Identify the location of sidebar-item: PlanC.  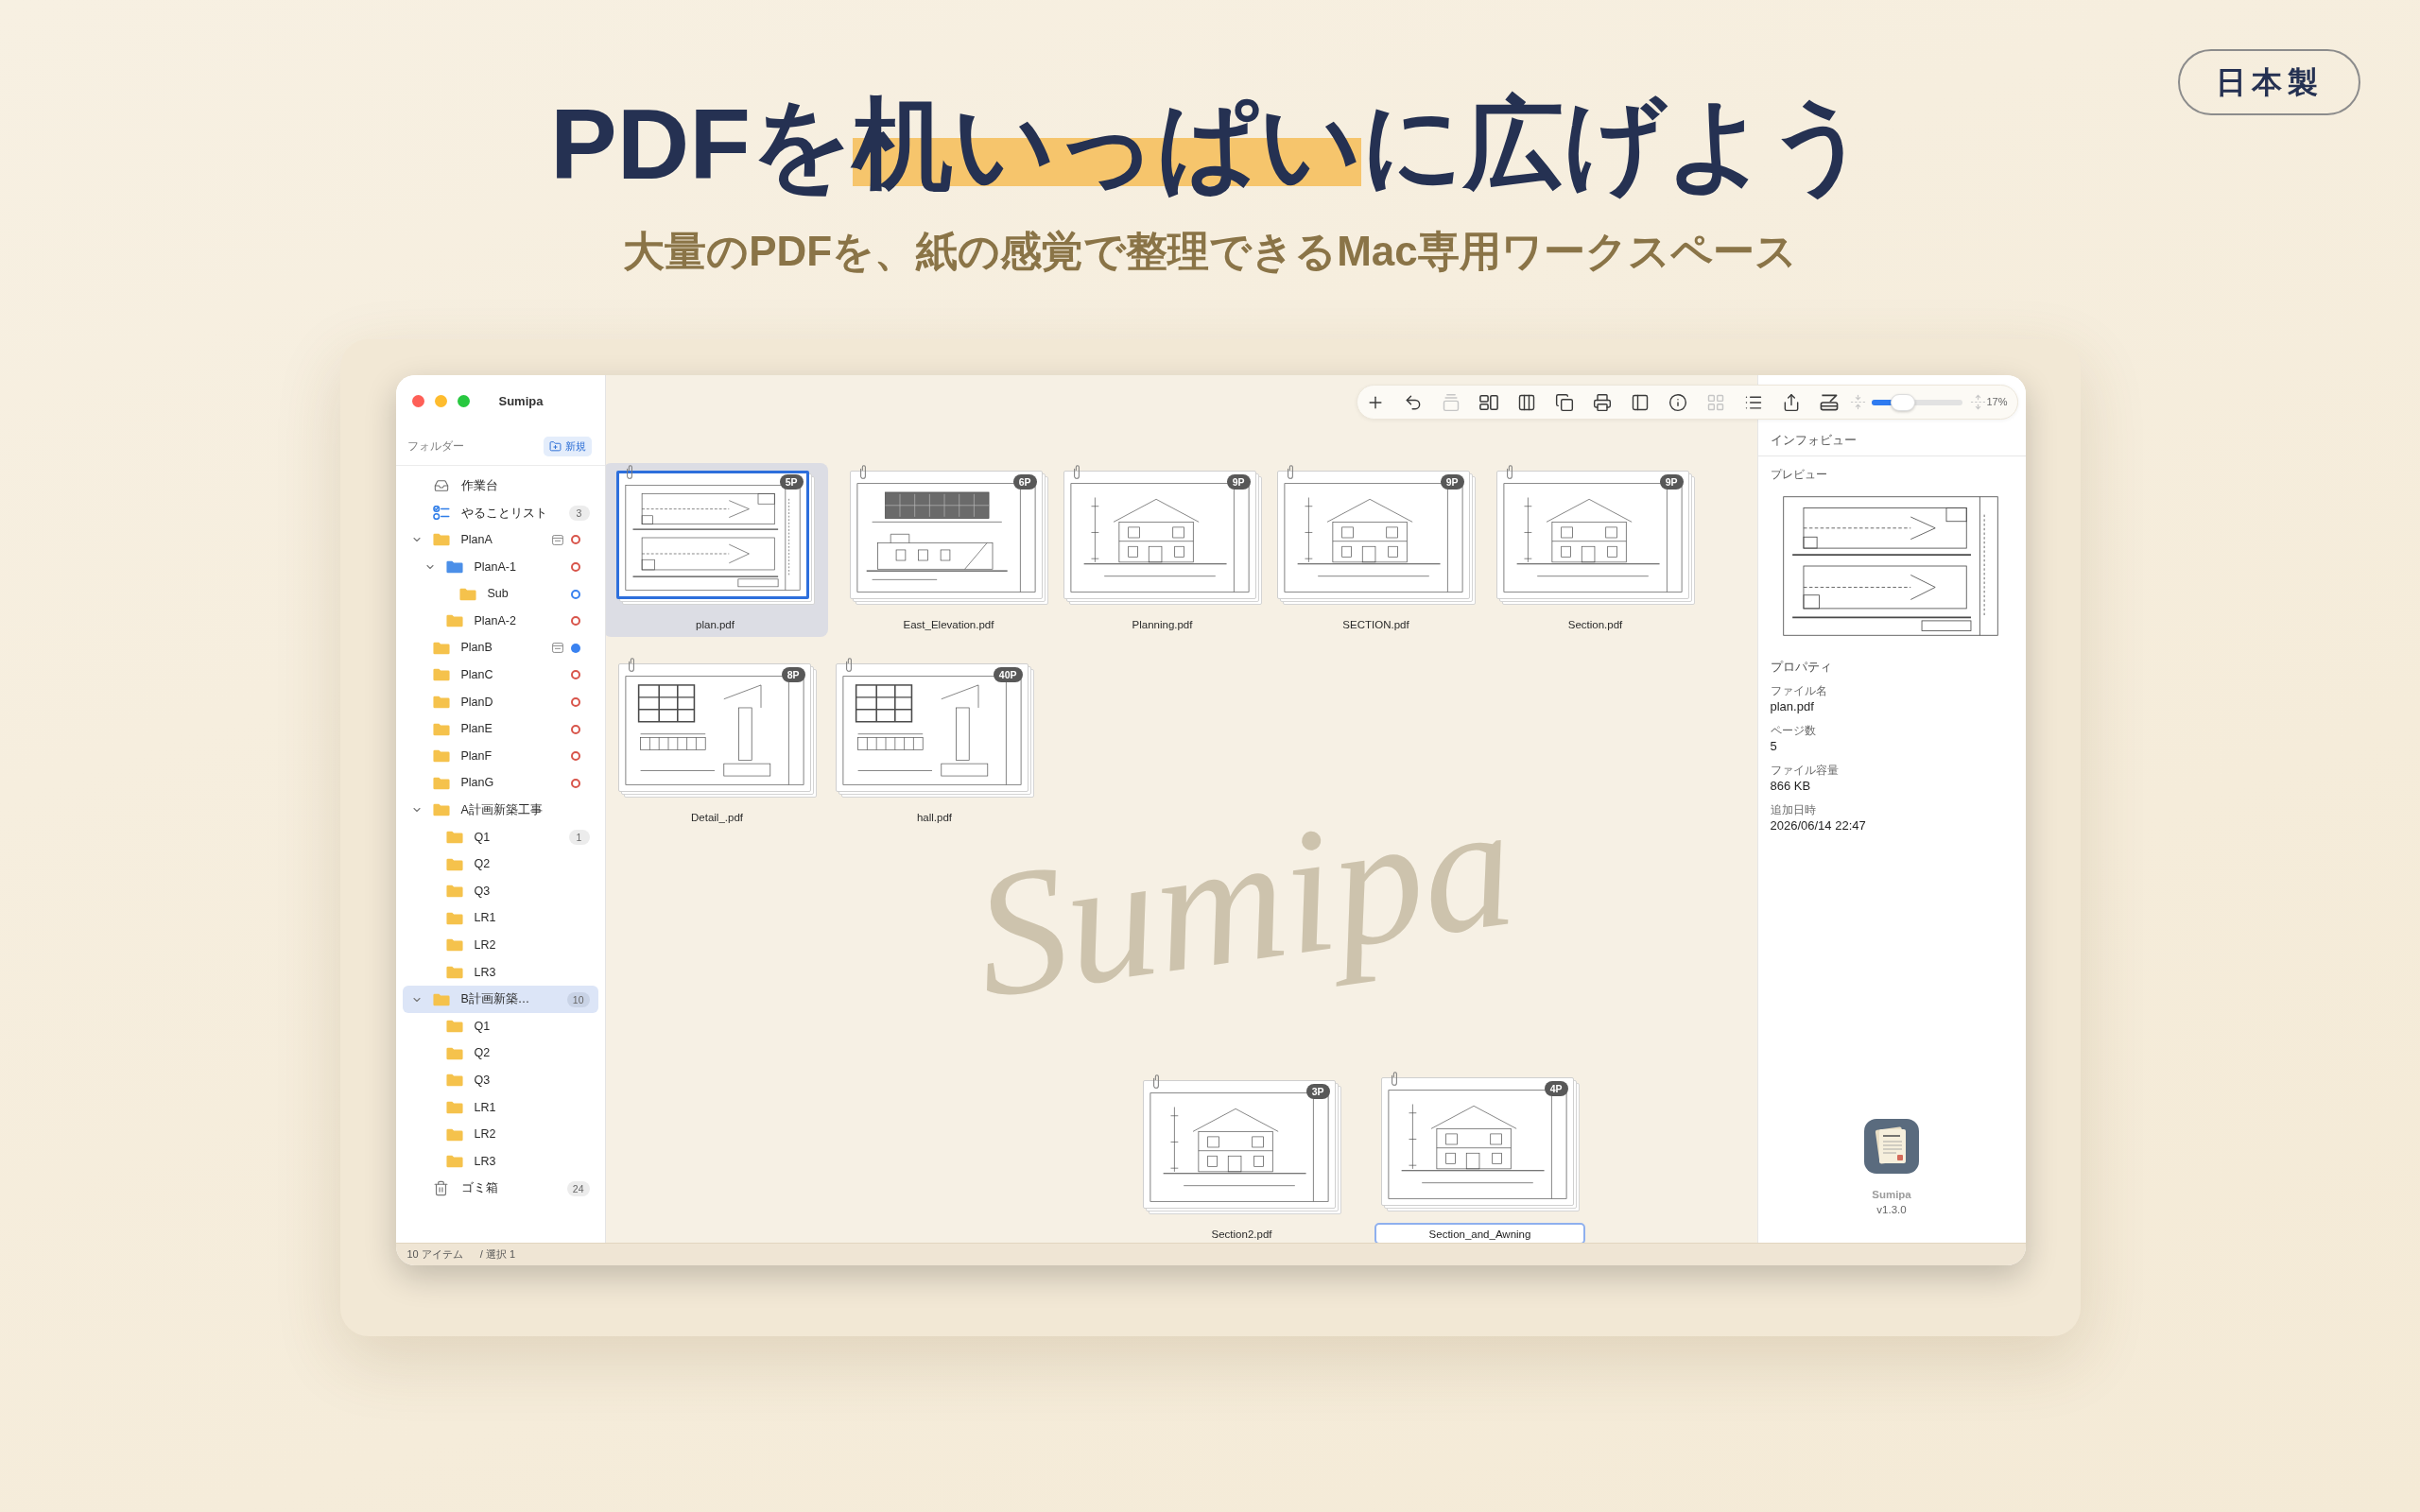
(500, 675).